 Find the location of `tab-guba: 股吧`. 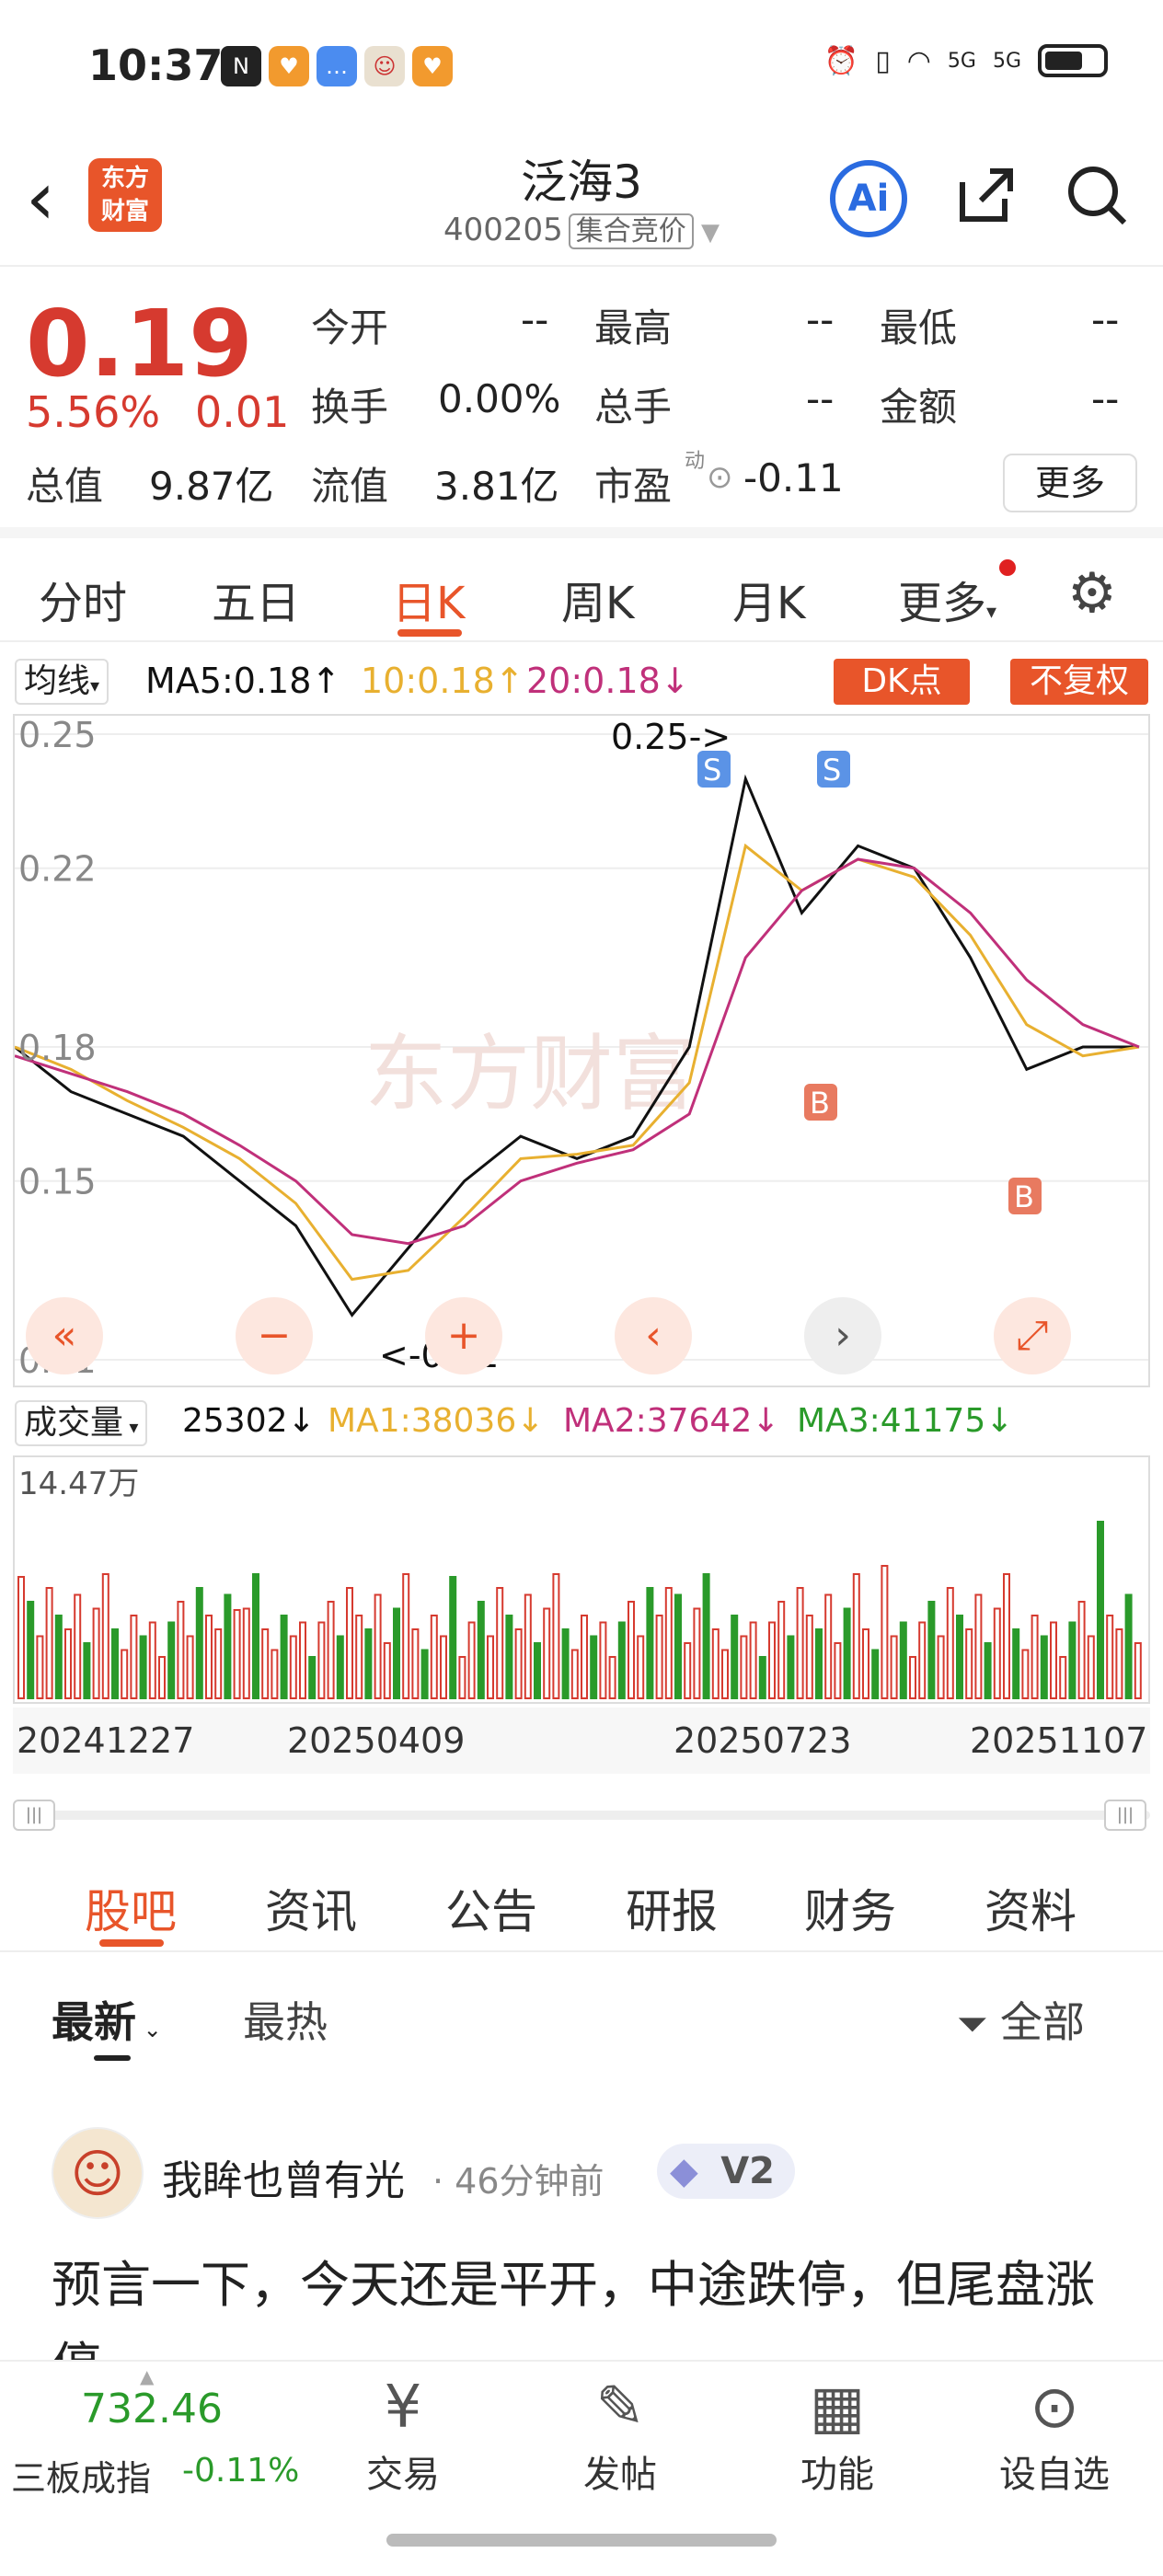

tab-guba: 股吧 is located at coordinates (131, 1908).